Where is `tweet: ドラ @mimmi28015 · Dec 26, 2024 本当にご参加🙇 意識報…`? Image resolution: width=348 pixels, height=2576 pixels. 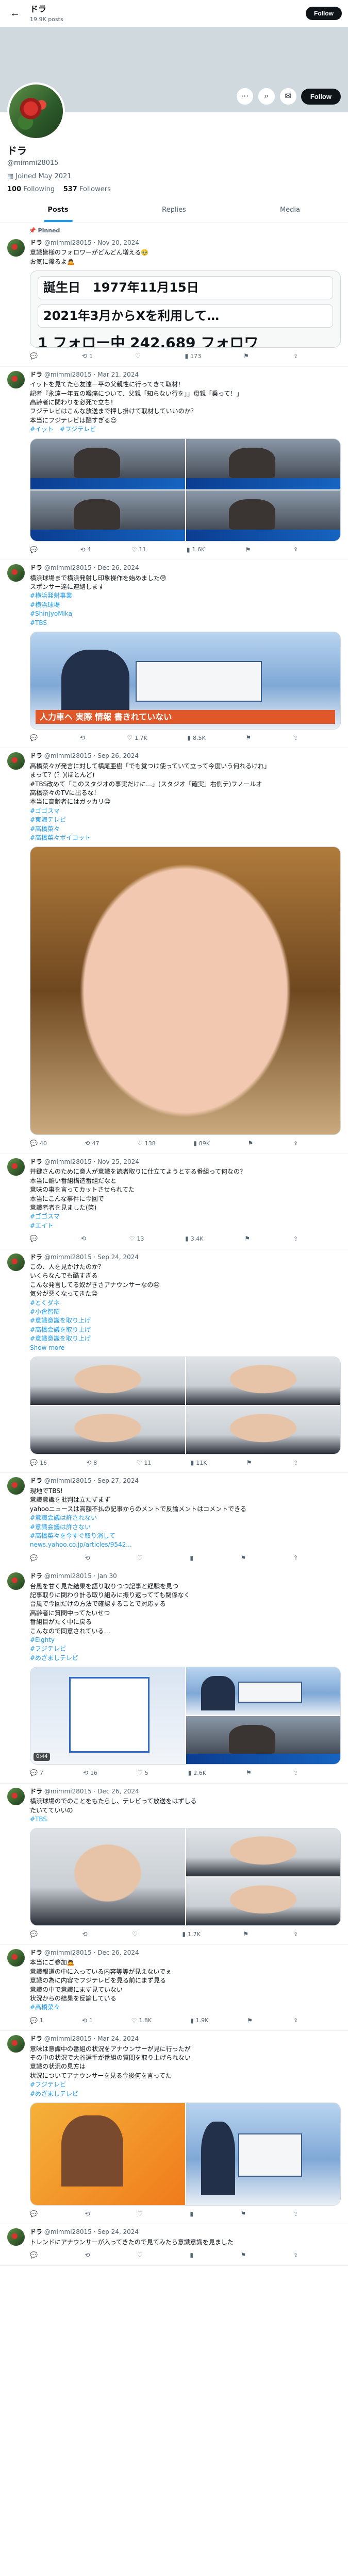
tweet: ドラ @mimmi28015 · Dec 26, 2024 本当にご参加🙇 意識報… is located at coordinates (174, 1988).